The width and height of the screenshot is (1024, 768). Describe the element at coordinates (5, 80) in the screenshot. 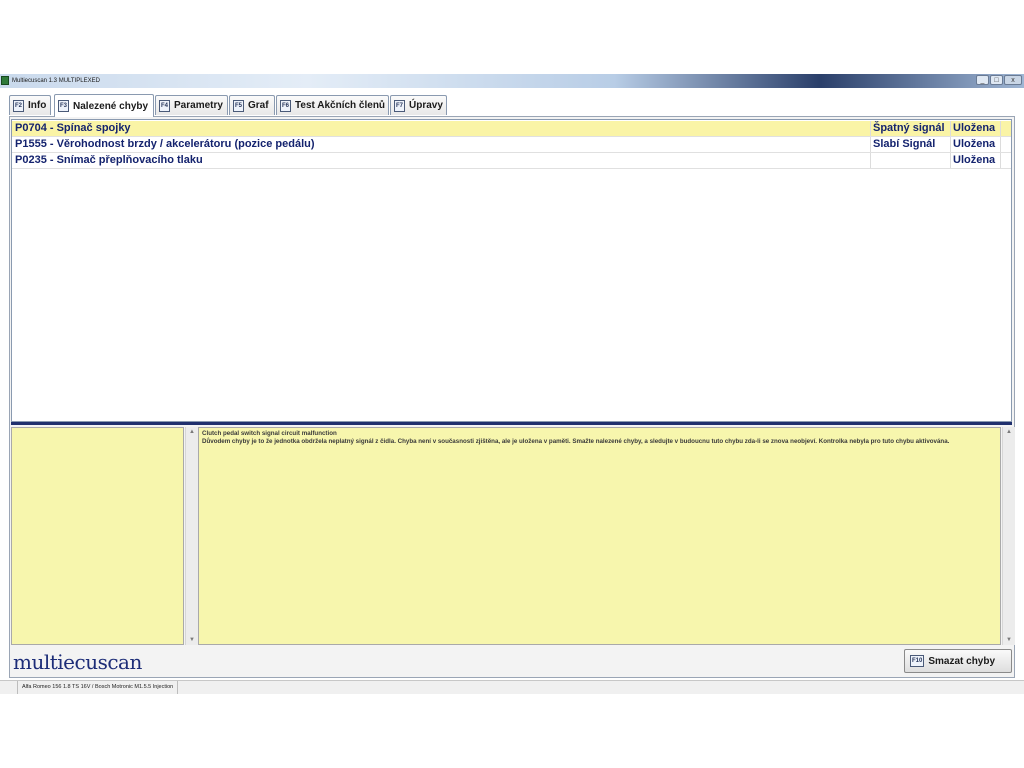

I see `app-icon` at that location.